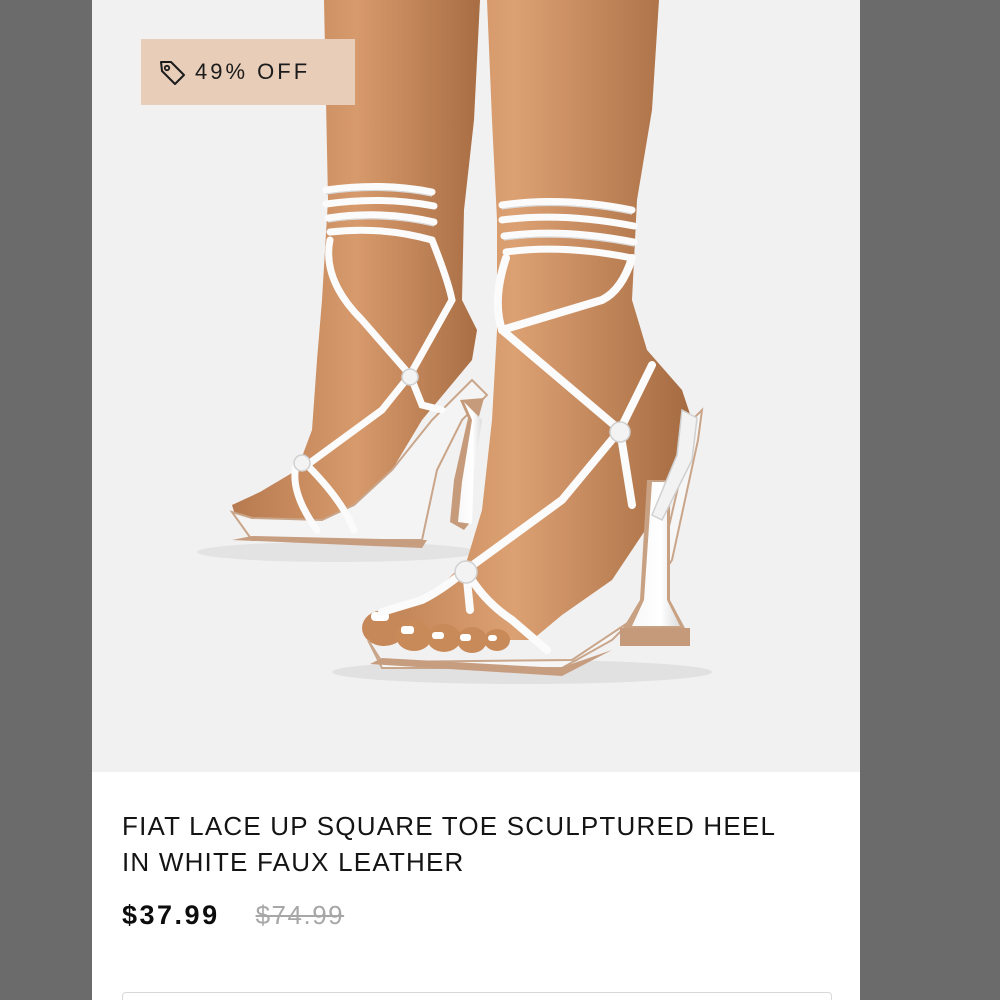 The width and height of the screenshot is (1000, 1000). I want to click on current-price: $37.99, so click(171, 915).